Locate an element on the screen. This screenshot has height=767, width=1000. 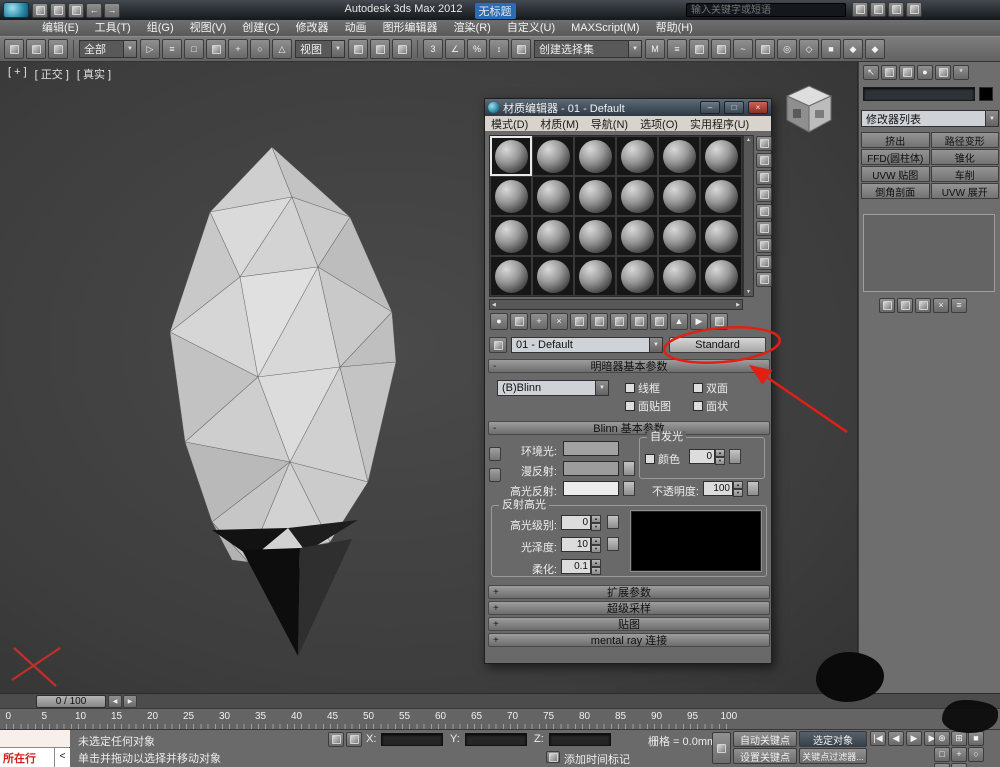
modifier-preset-button: FFD(圆柱体) is located at coordinates (895, 157).